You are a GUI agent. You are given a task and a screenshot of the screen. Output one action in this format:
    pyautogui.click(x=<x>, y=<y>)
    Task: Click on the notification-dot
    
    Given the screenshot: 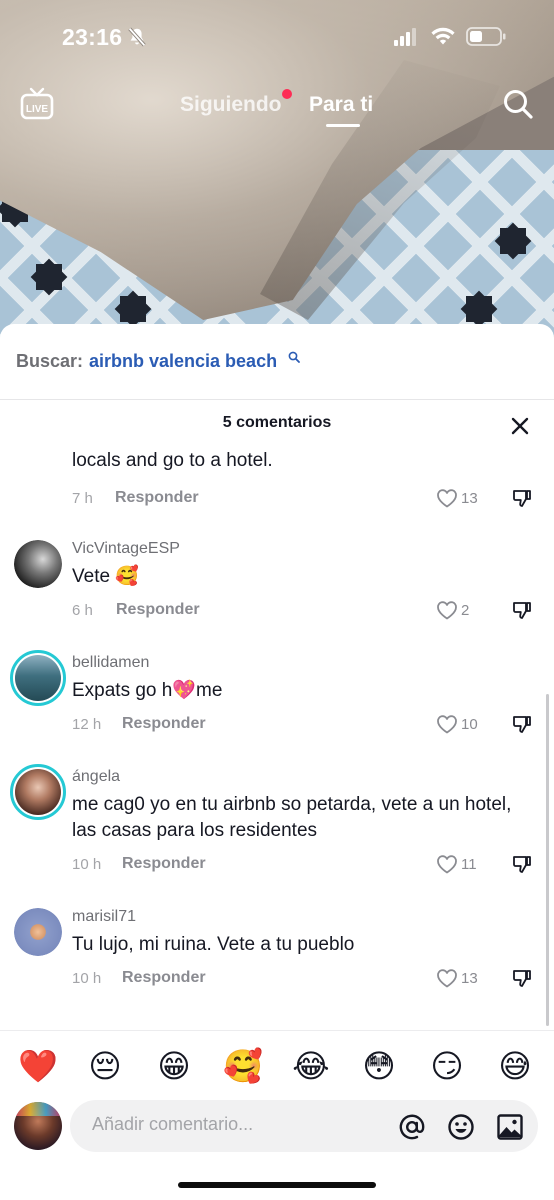 What is the action you would take?
    pyautogui.click(x=287, y=94)
    